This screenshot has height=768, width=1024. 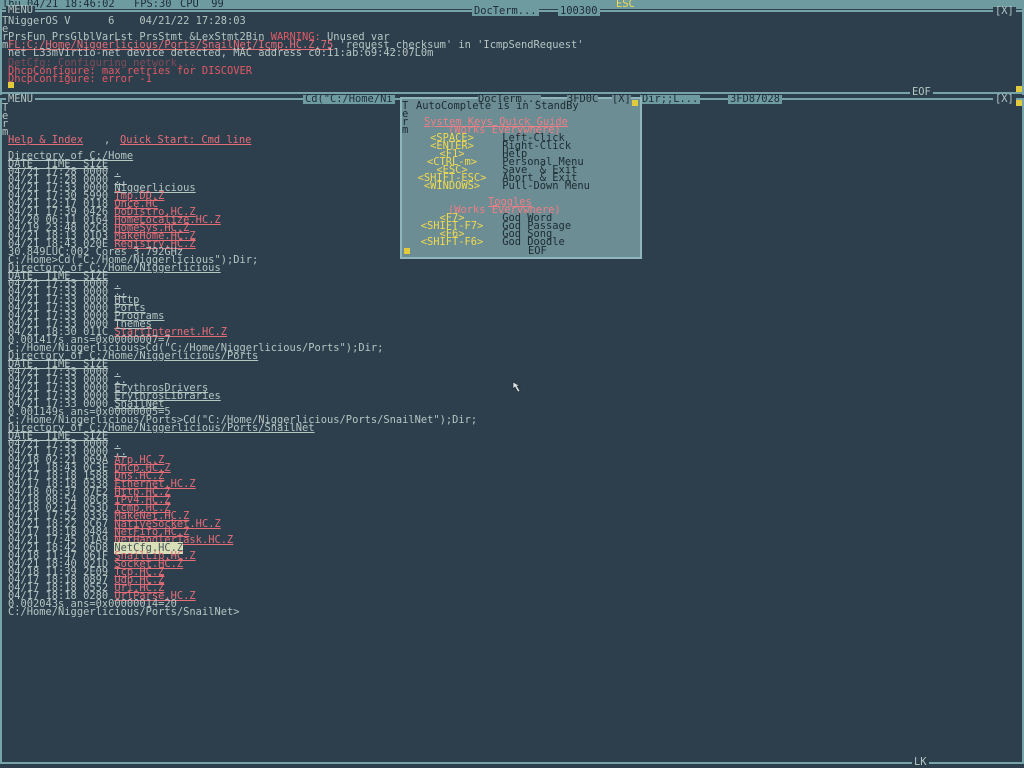 What do you see at coordinates (755, 99) in the screenshot?
I see `terminal-address: 3FD87028` at bounding box center [755, 99].